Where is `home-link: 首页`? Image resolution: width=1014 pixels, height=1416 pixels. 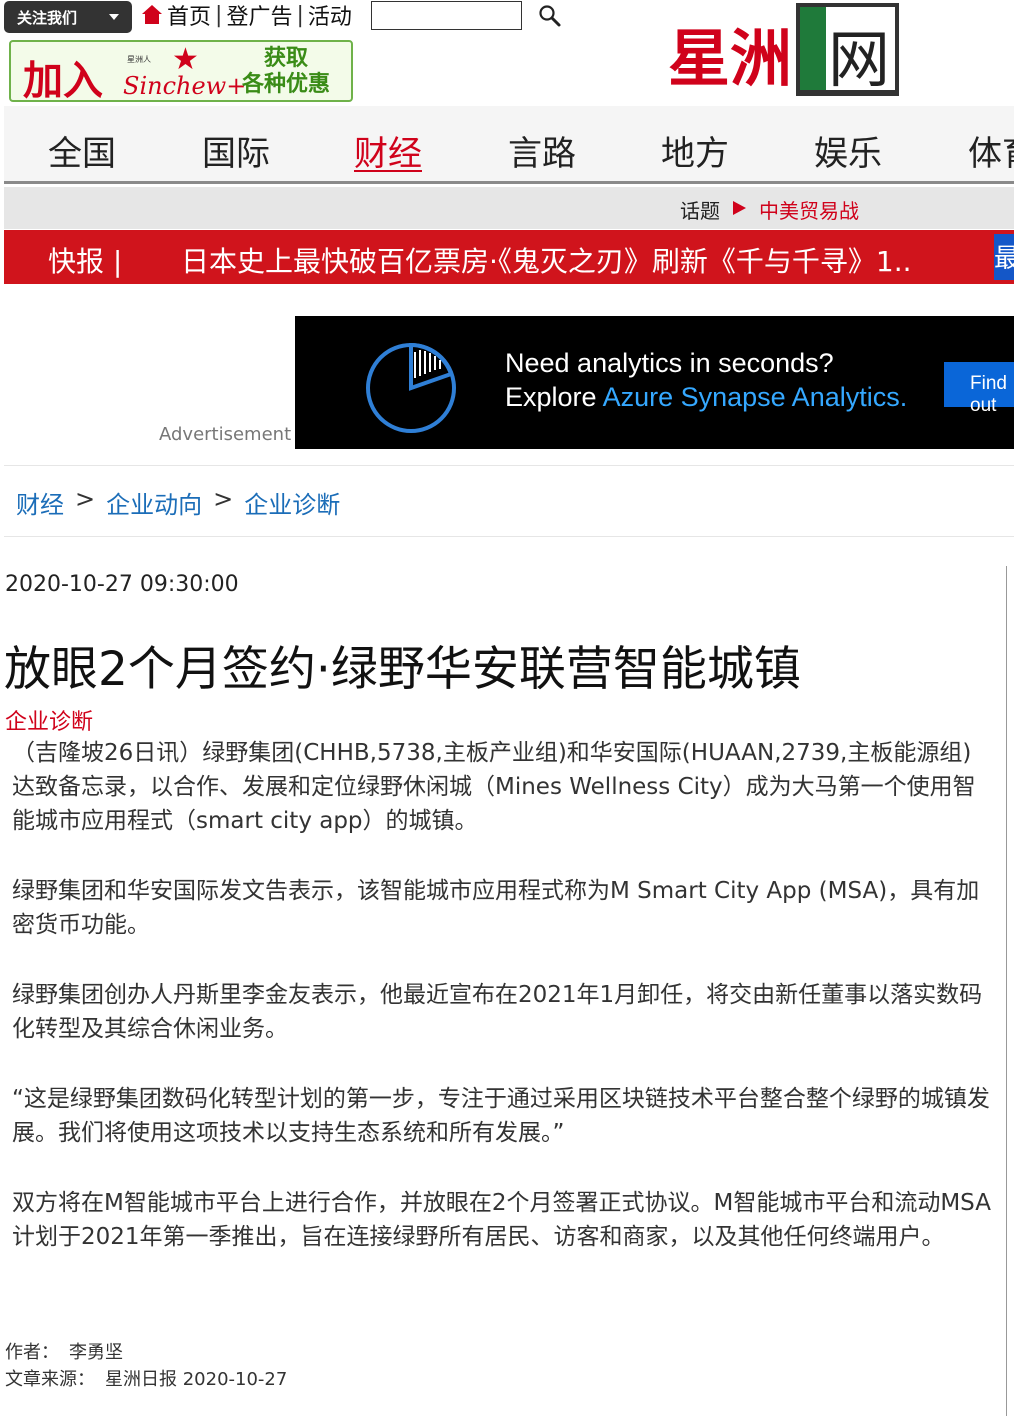 home-link: 首页 is located at coordinates (189, 15).